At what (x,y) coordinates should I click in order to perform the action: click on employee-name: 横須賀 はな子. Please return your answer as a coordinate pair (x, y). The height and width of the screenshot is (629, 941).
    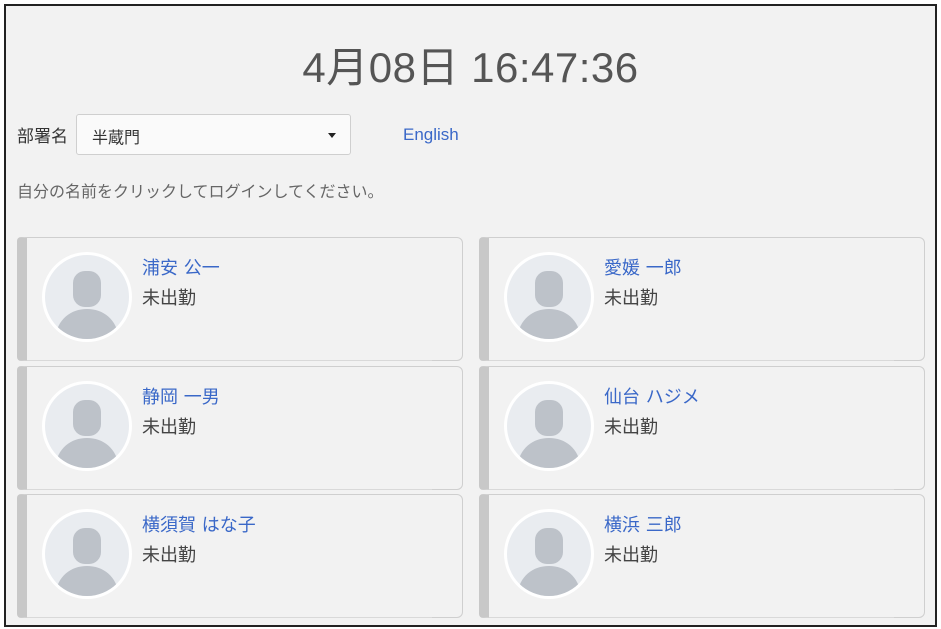
    Looking at the image, I should click on (199, 525).